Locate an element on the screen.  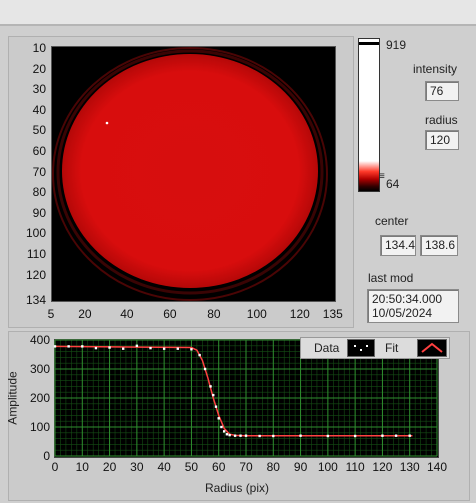
image-x-tick: 5 is located at coordinates (51, 314).